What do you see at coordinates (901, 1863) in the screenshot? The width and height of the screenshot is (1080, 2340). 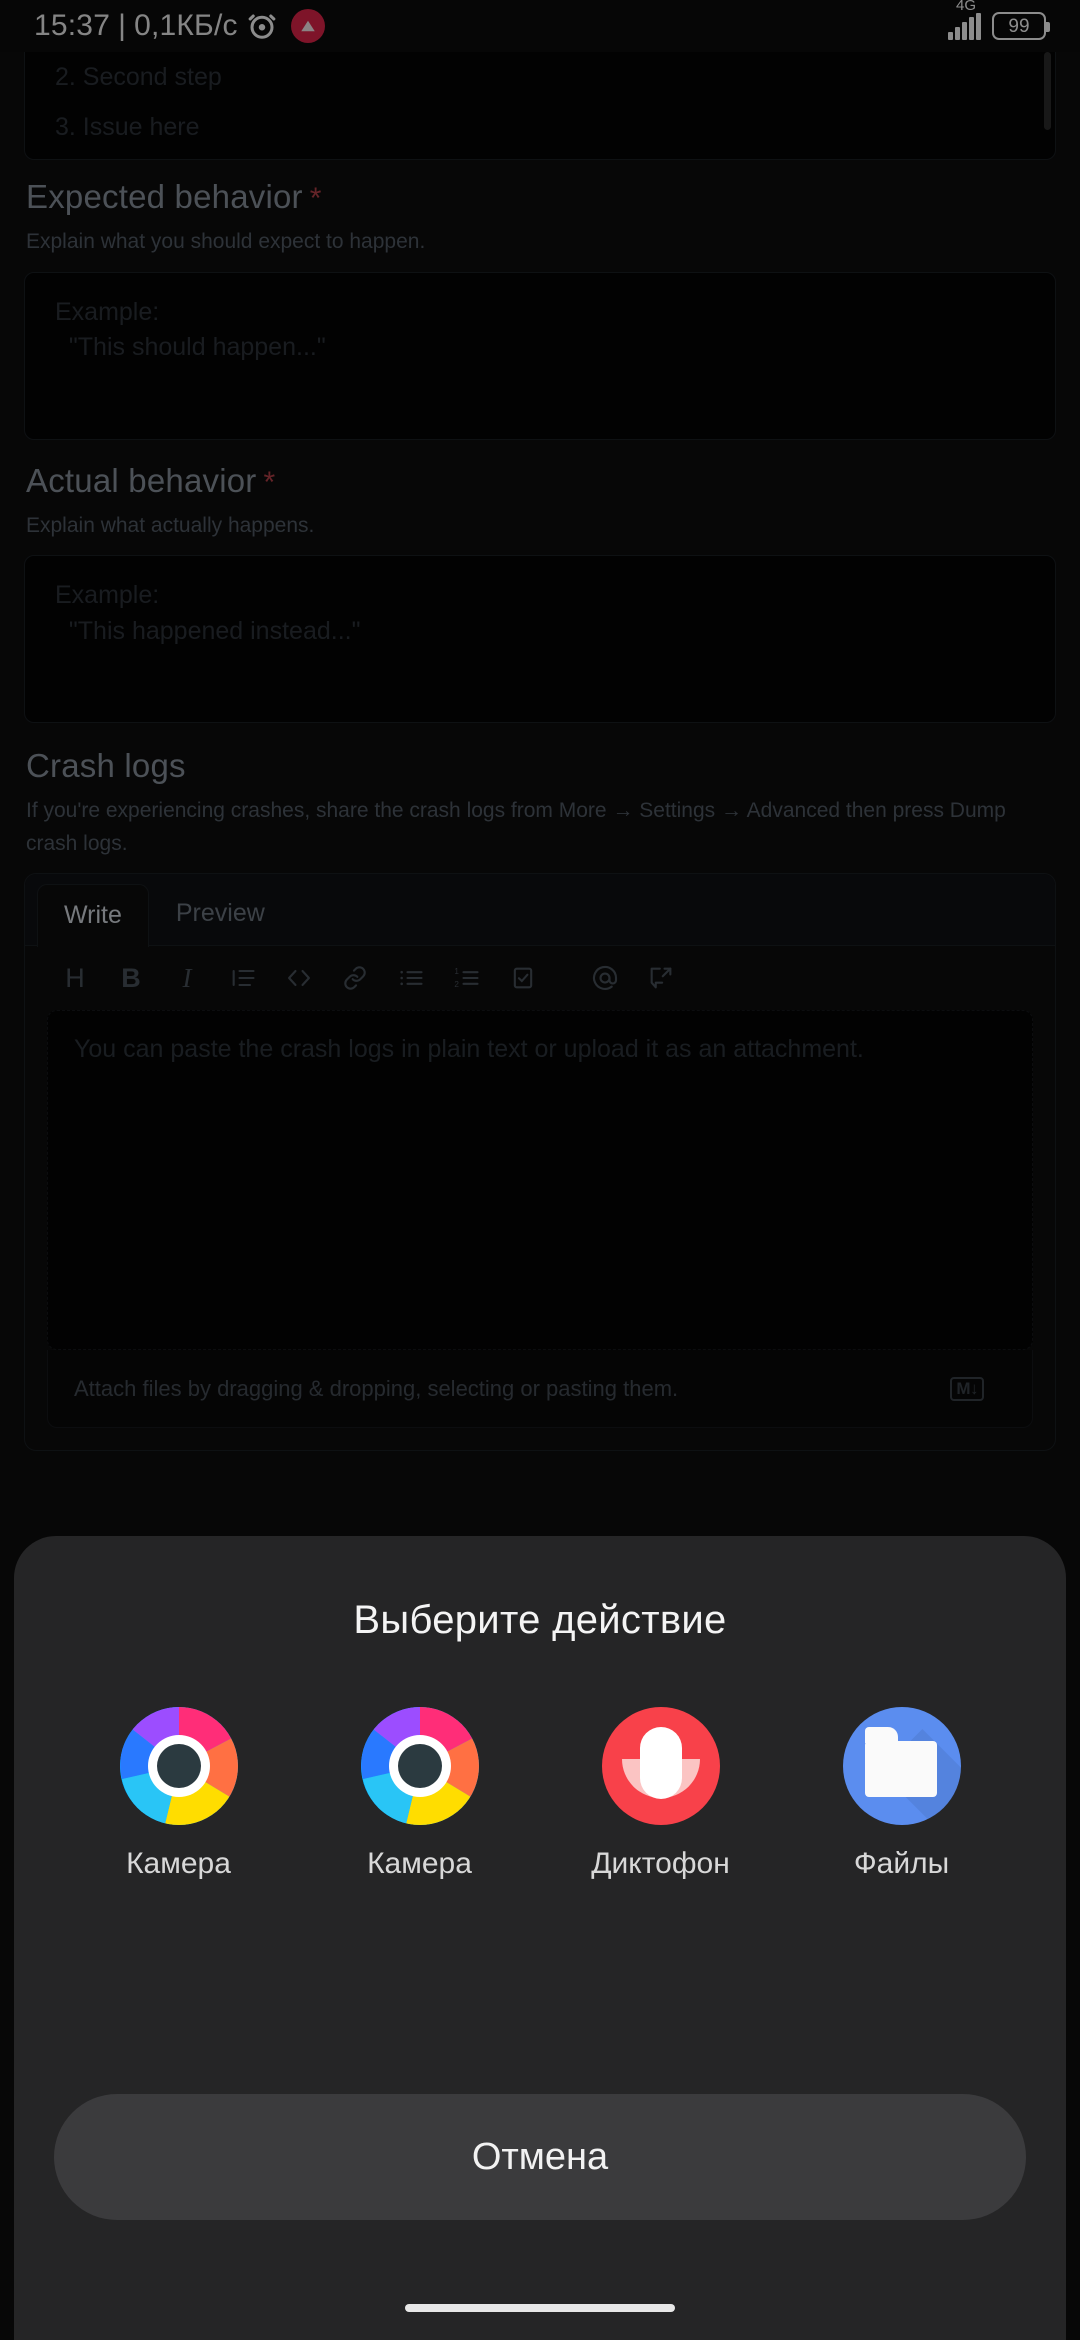 I see `app-label: Файлы` at bounding box center [901, 1863].